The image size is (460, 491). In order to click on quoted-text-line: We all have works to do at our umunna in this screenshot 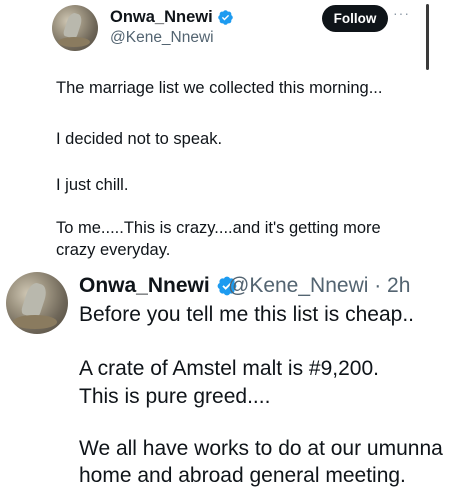, I will do `click(261, 448)`.